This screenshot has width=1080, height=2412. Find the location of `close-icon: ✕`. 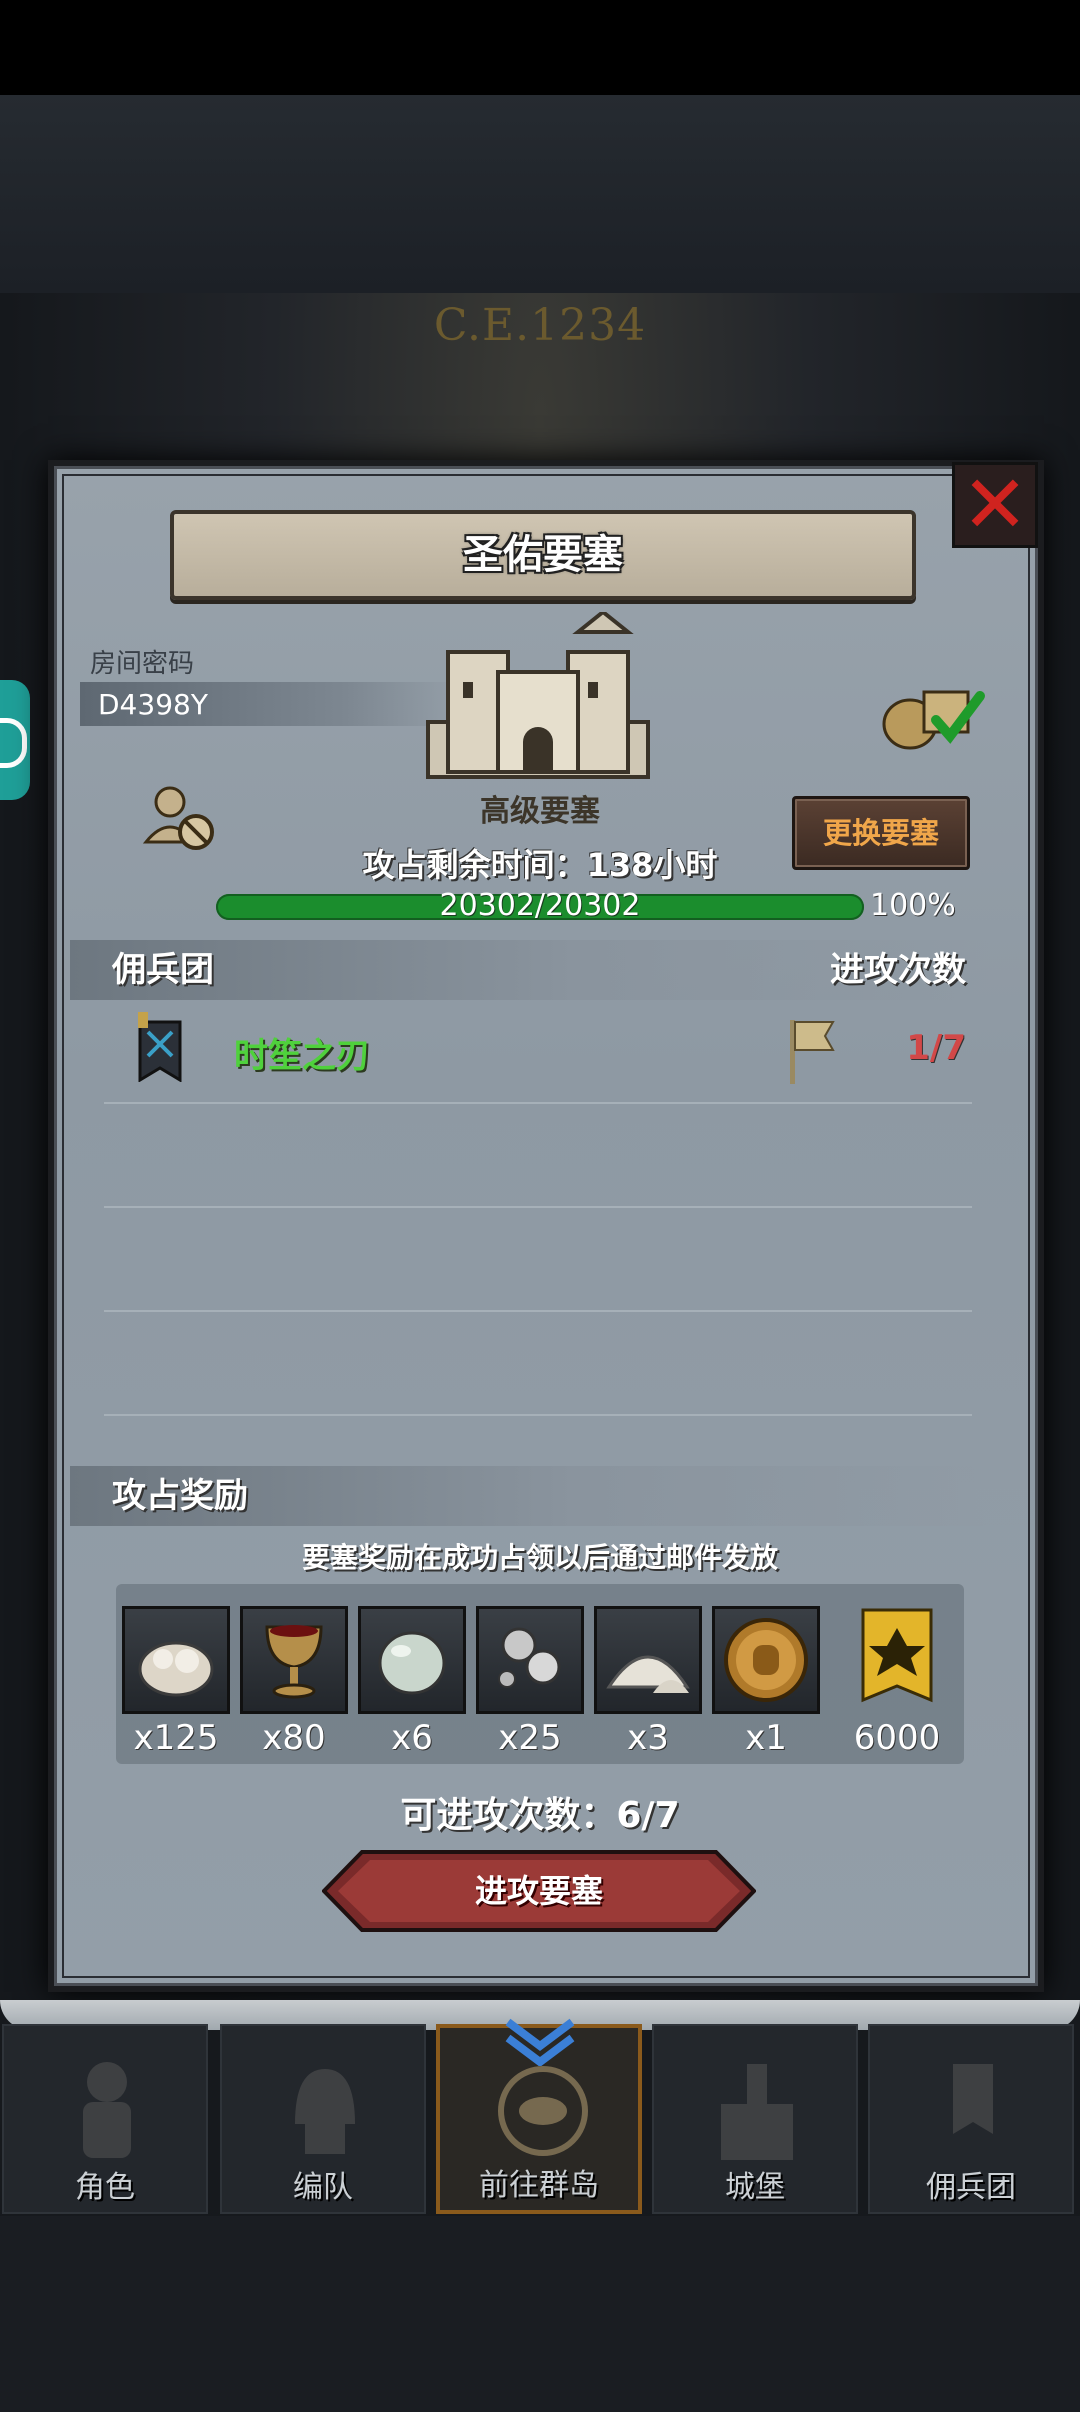

close-icon: ✕ is located at coordinates (995, 504).